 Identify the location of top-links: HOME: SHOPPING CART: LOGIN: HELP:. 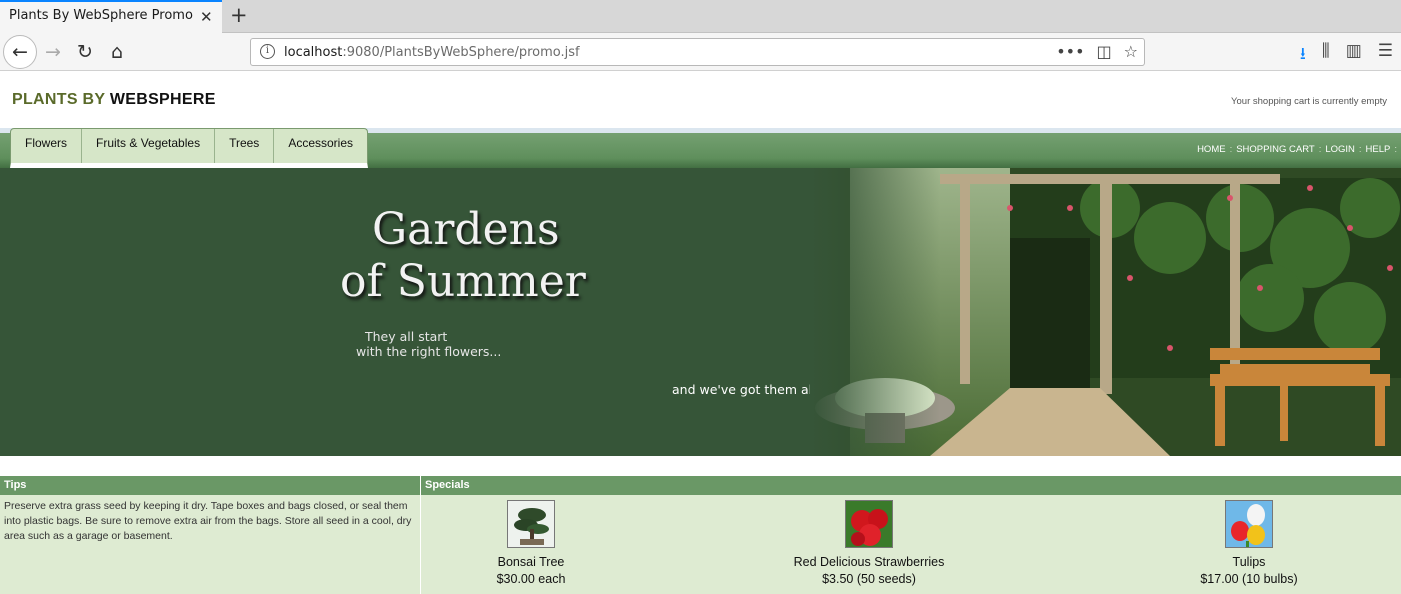
(1295, 149).